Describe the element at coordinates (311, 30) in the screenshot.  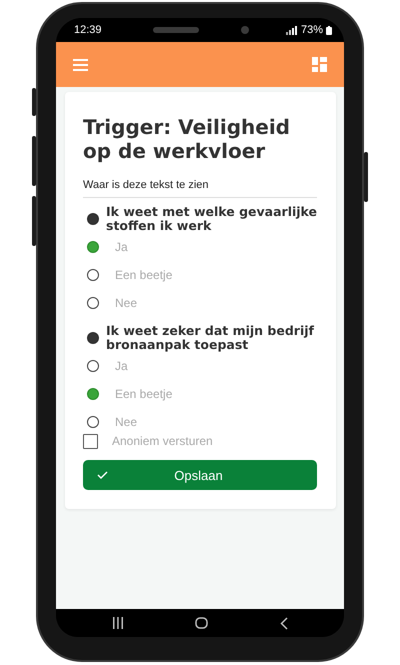
I see `battery-level: 73%` at that location.